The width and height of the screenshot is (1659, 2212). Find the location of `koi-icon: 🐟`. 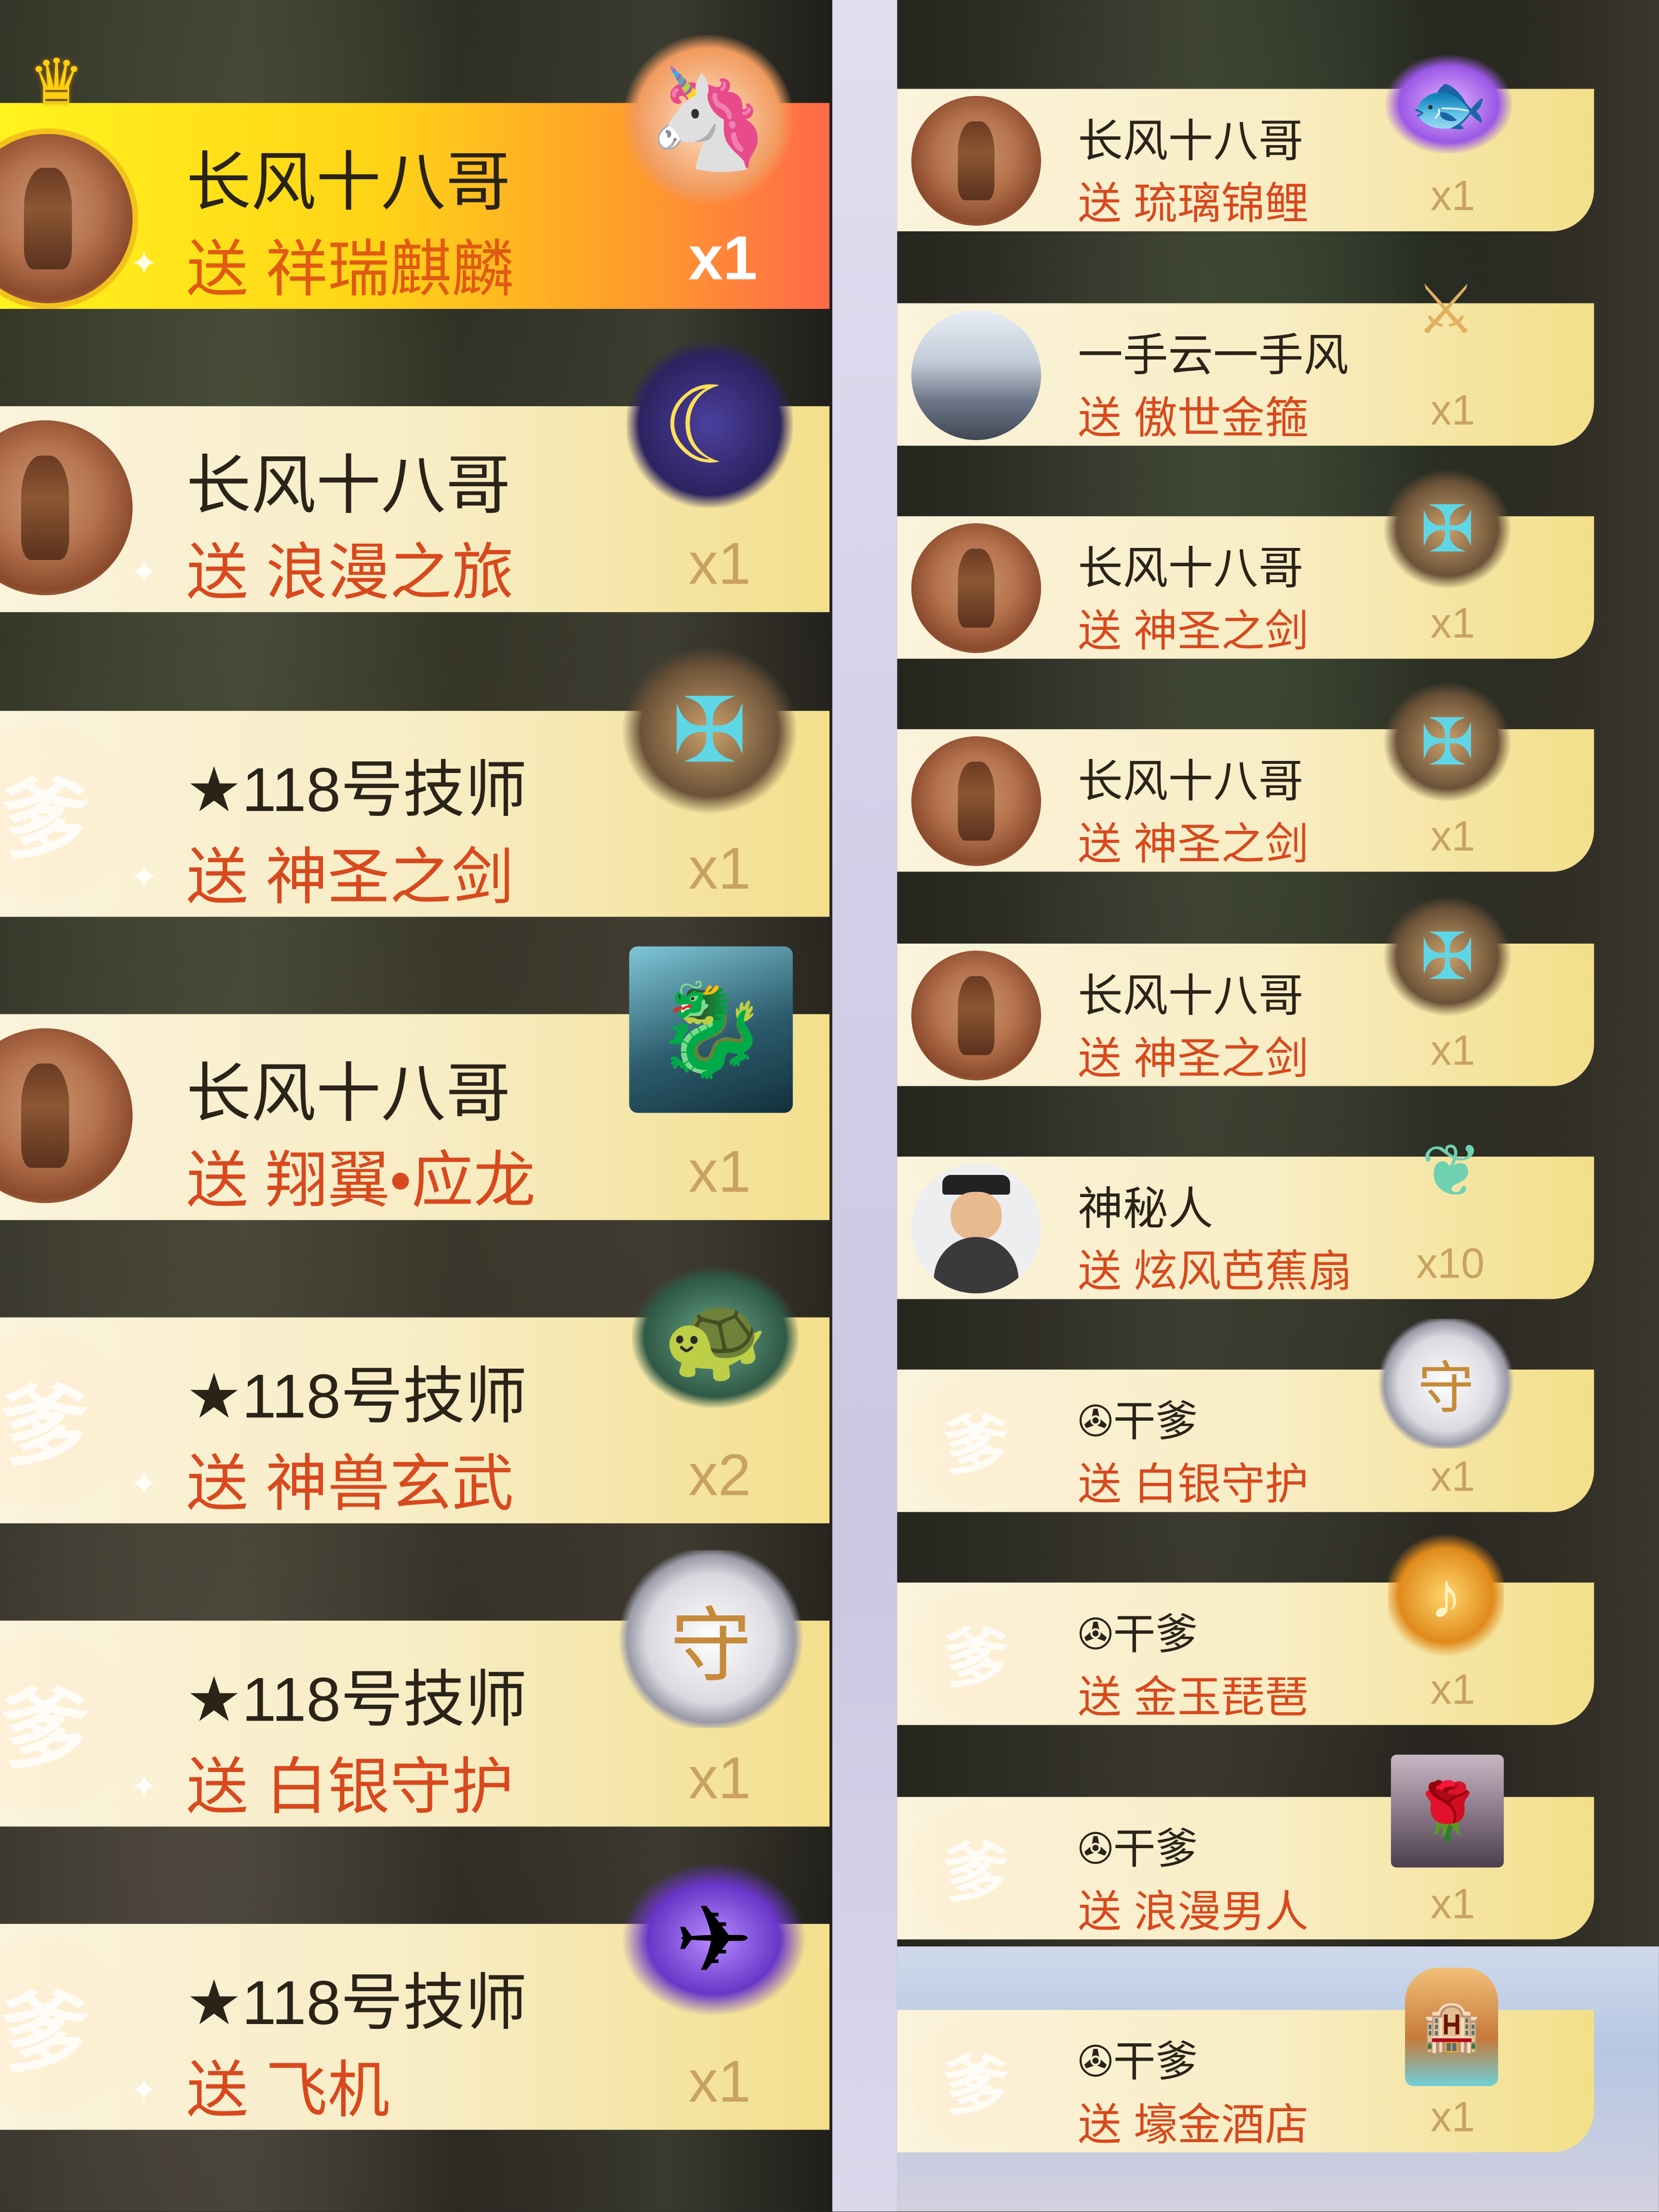

koi-icon: 🐟 is located at coordinates (1448, 104).